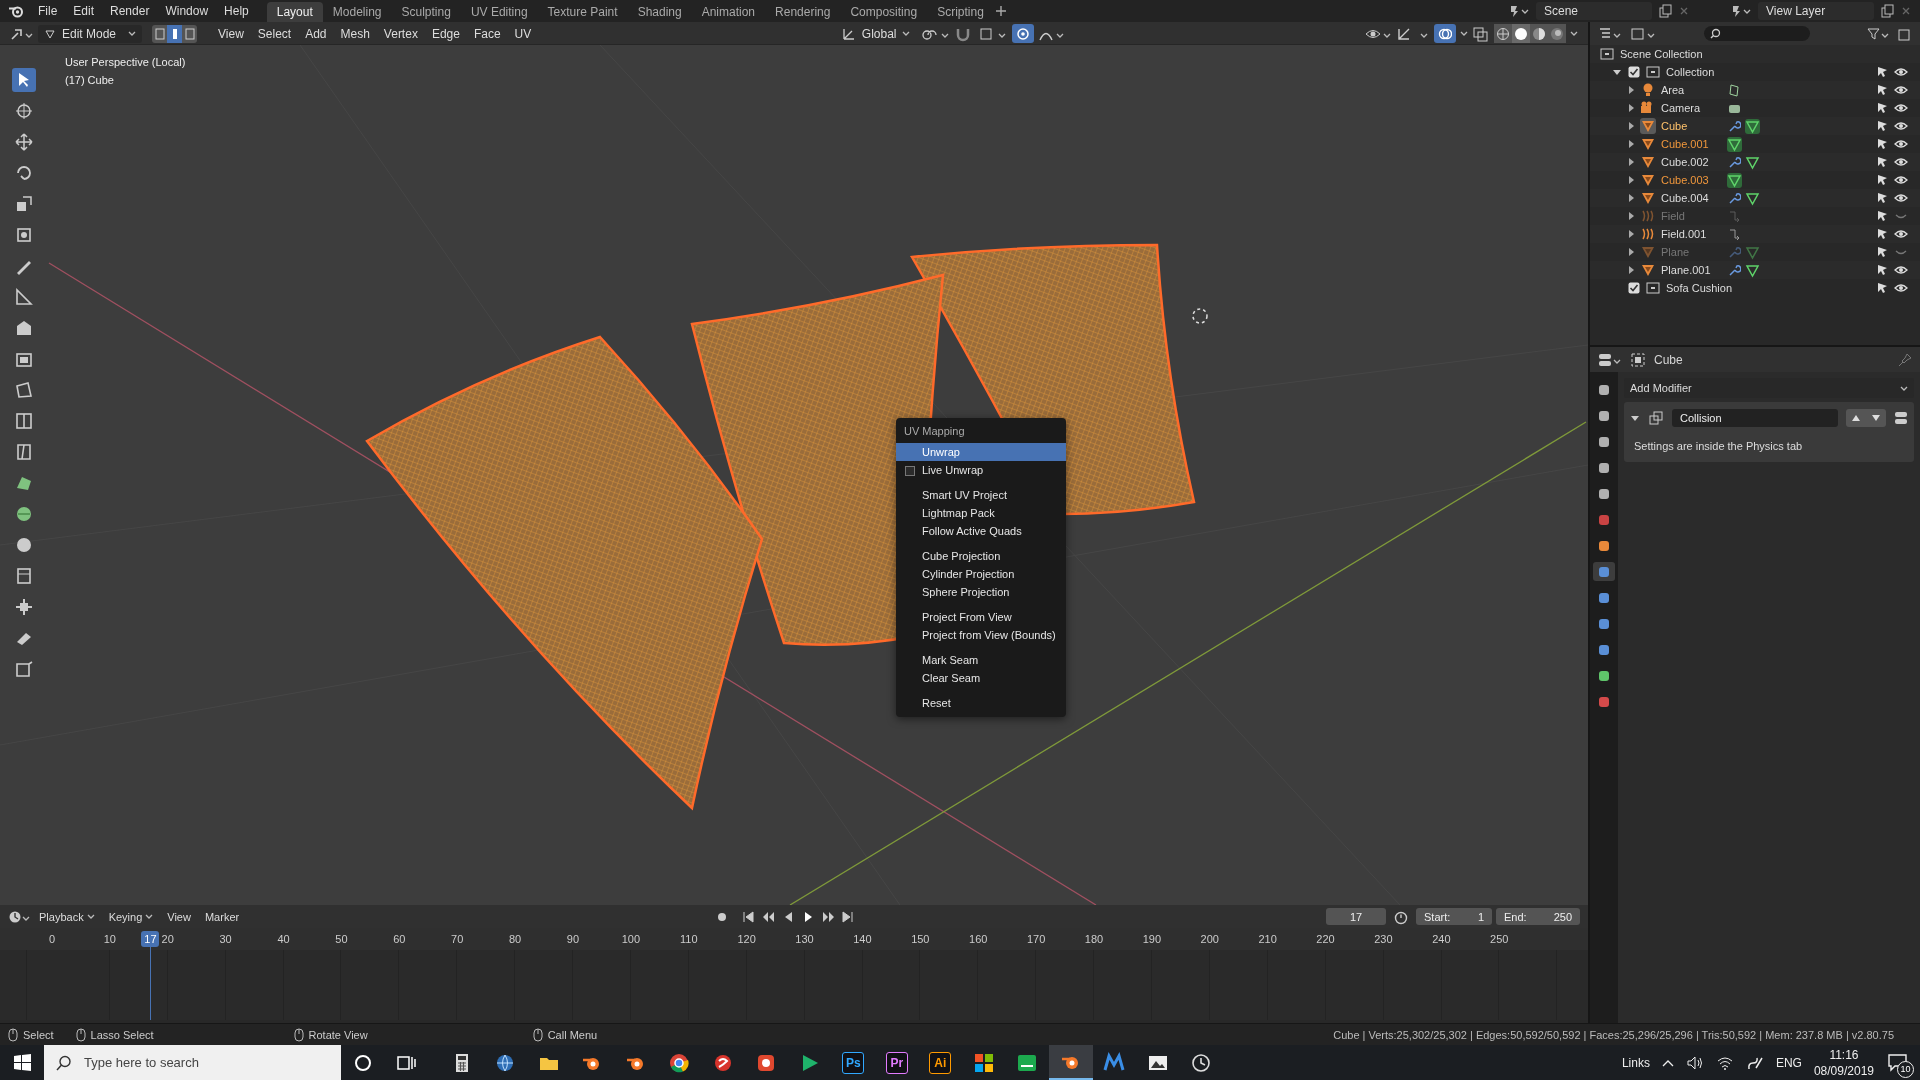 This screenshot has height=1080, width=1920. I want to click on cursor-icon, so click(1200, 316).